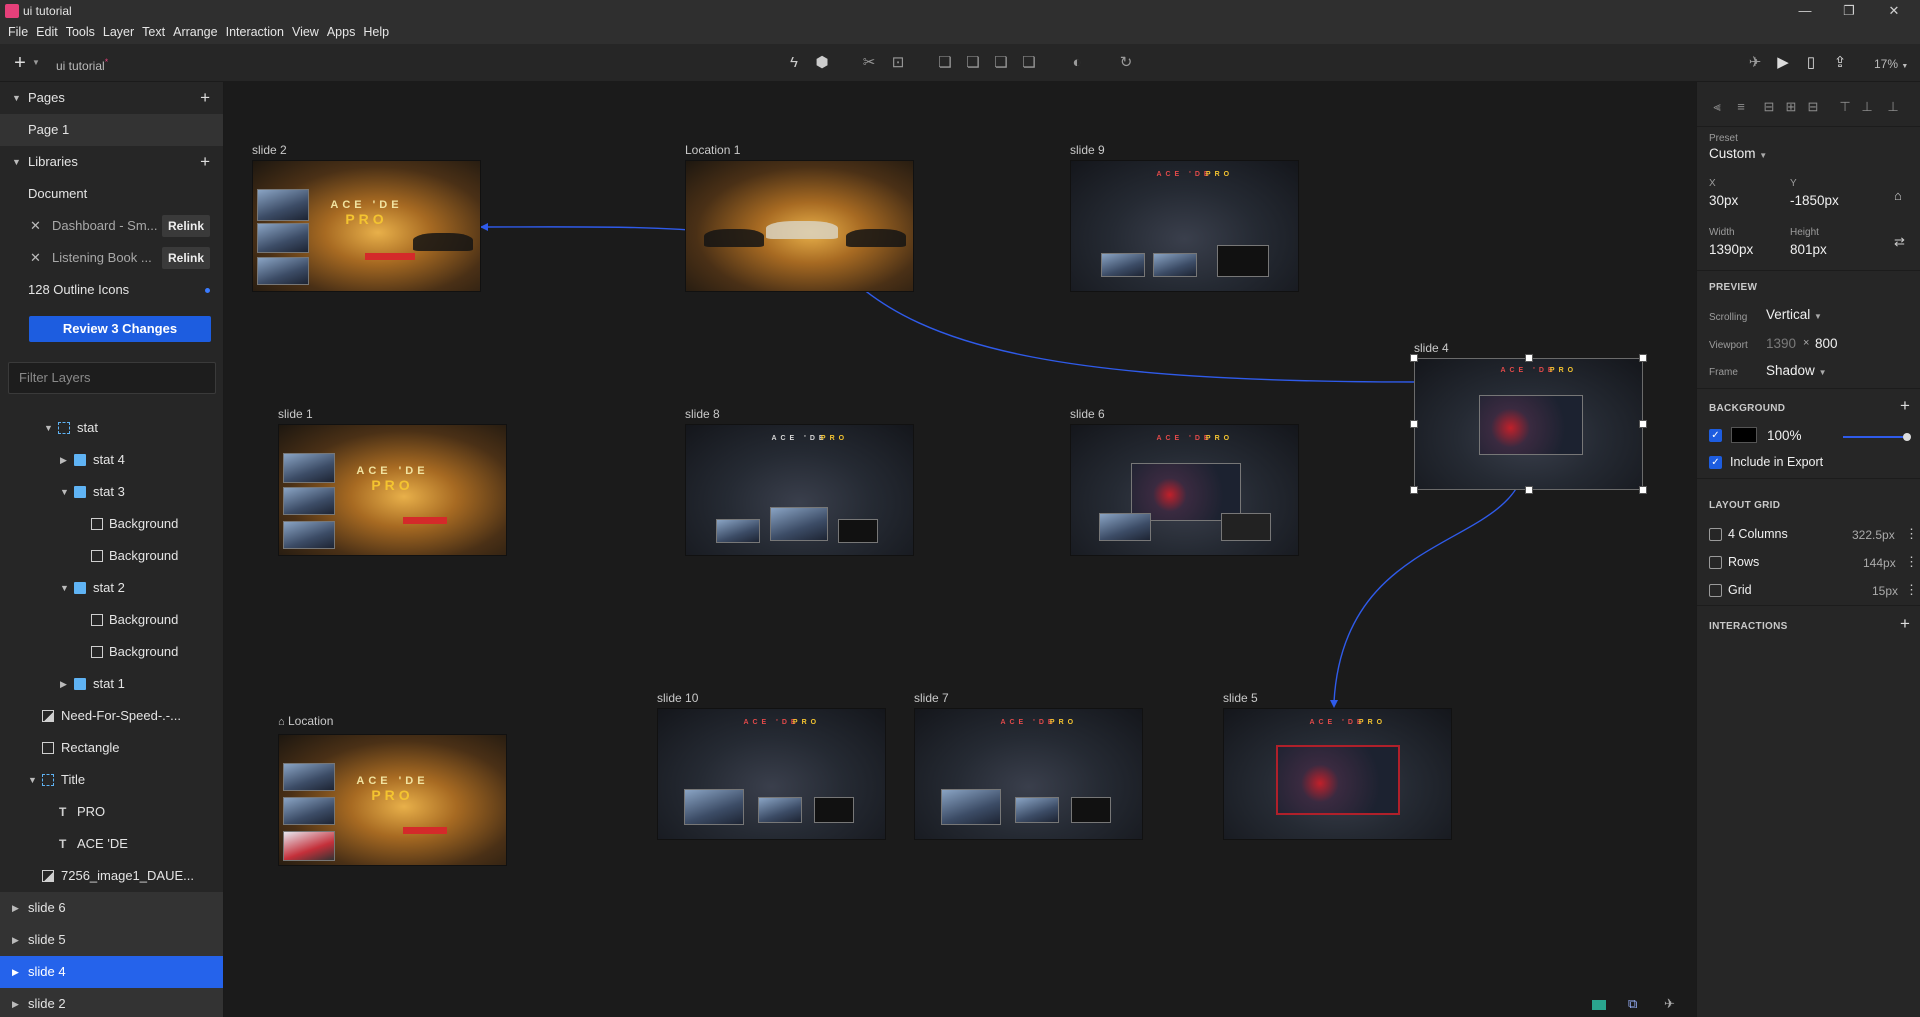 The image size is (1920, 1017). Describe the element at coordinates (1337, 774) in the screenshot. I see `artboard-slide-5: ACE 'DE PRO` at that location.